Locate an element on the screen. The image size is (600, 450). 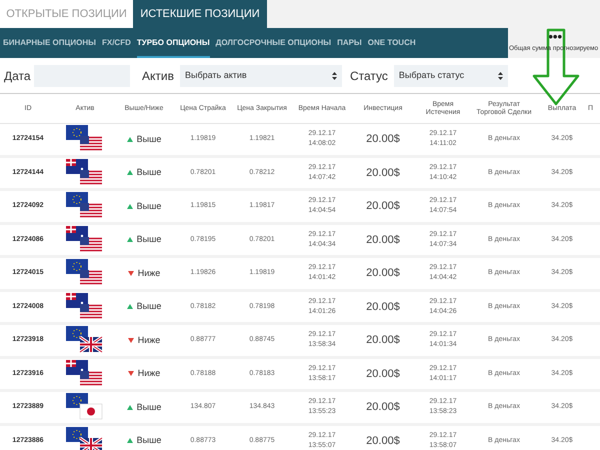
asset-label: Актив is located at coordinates (158, 76).